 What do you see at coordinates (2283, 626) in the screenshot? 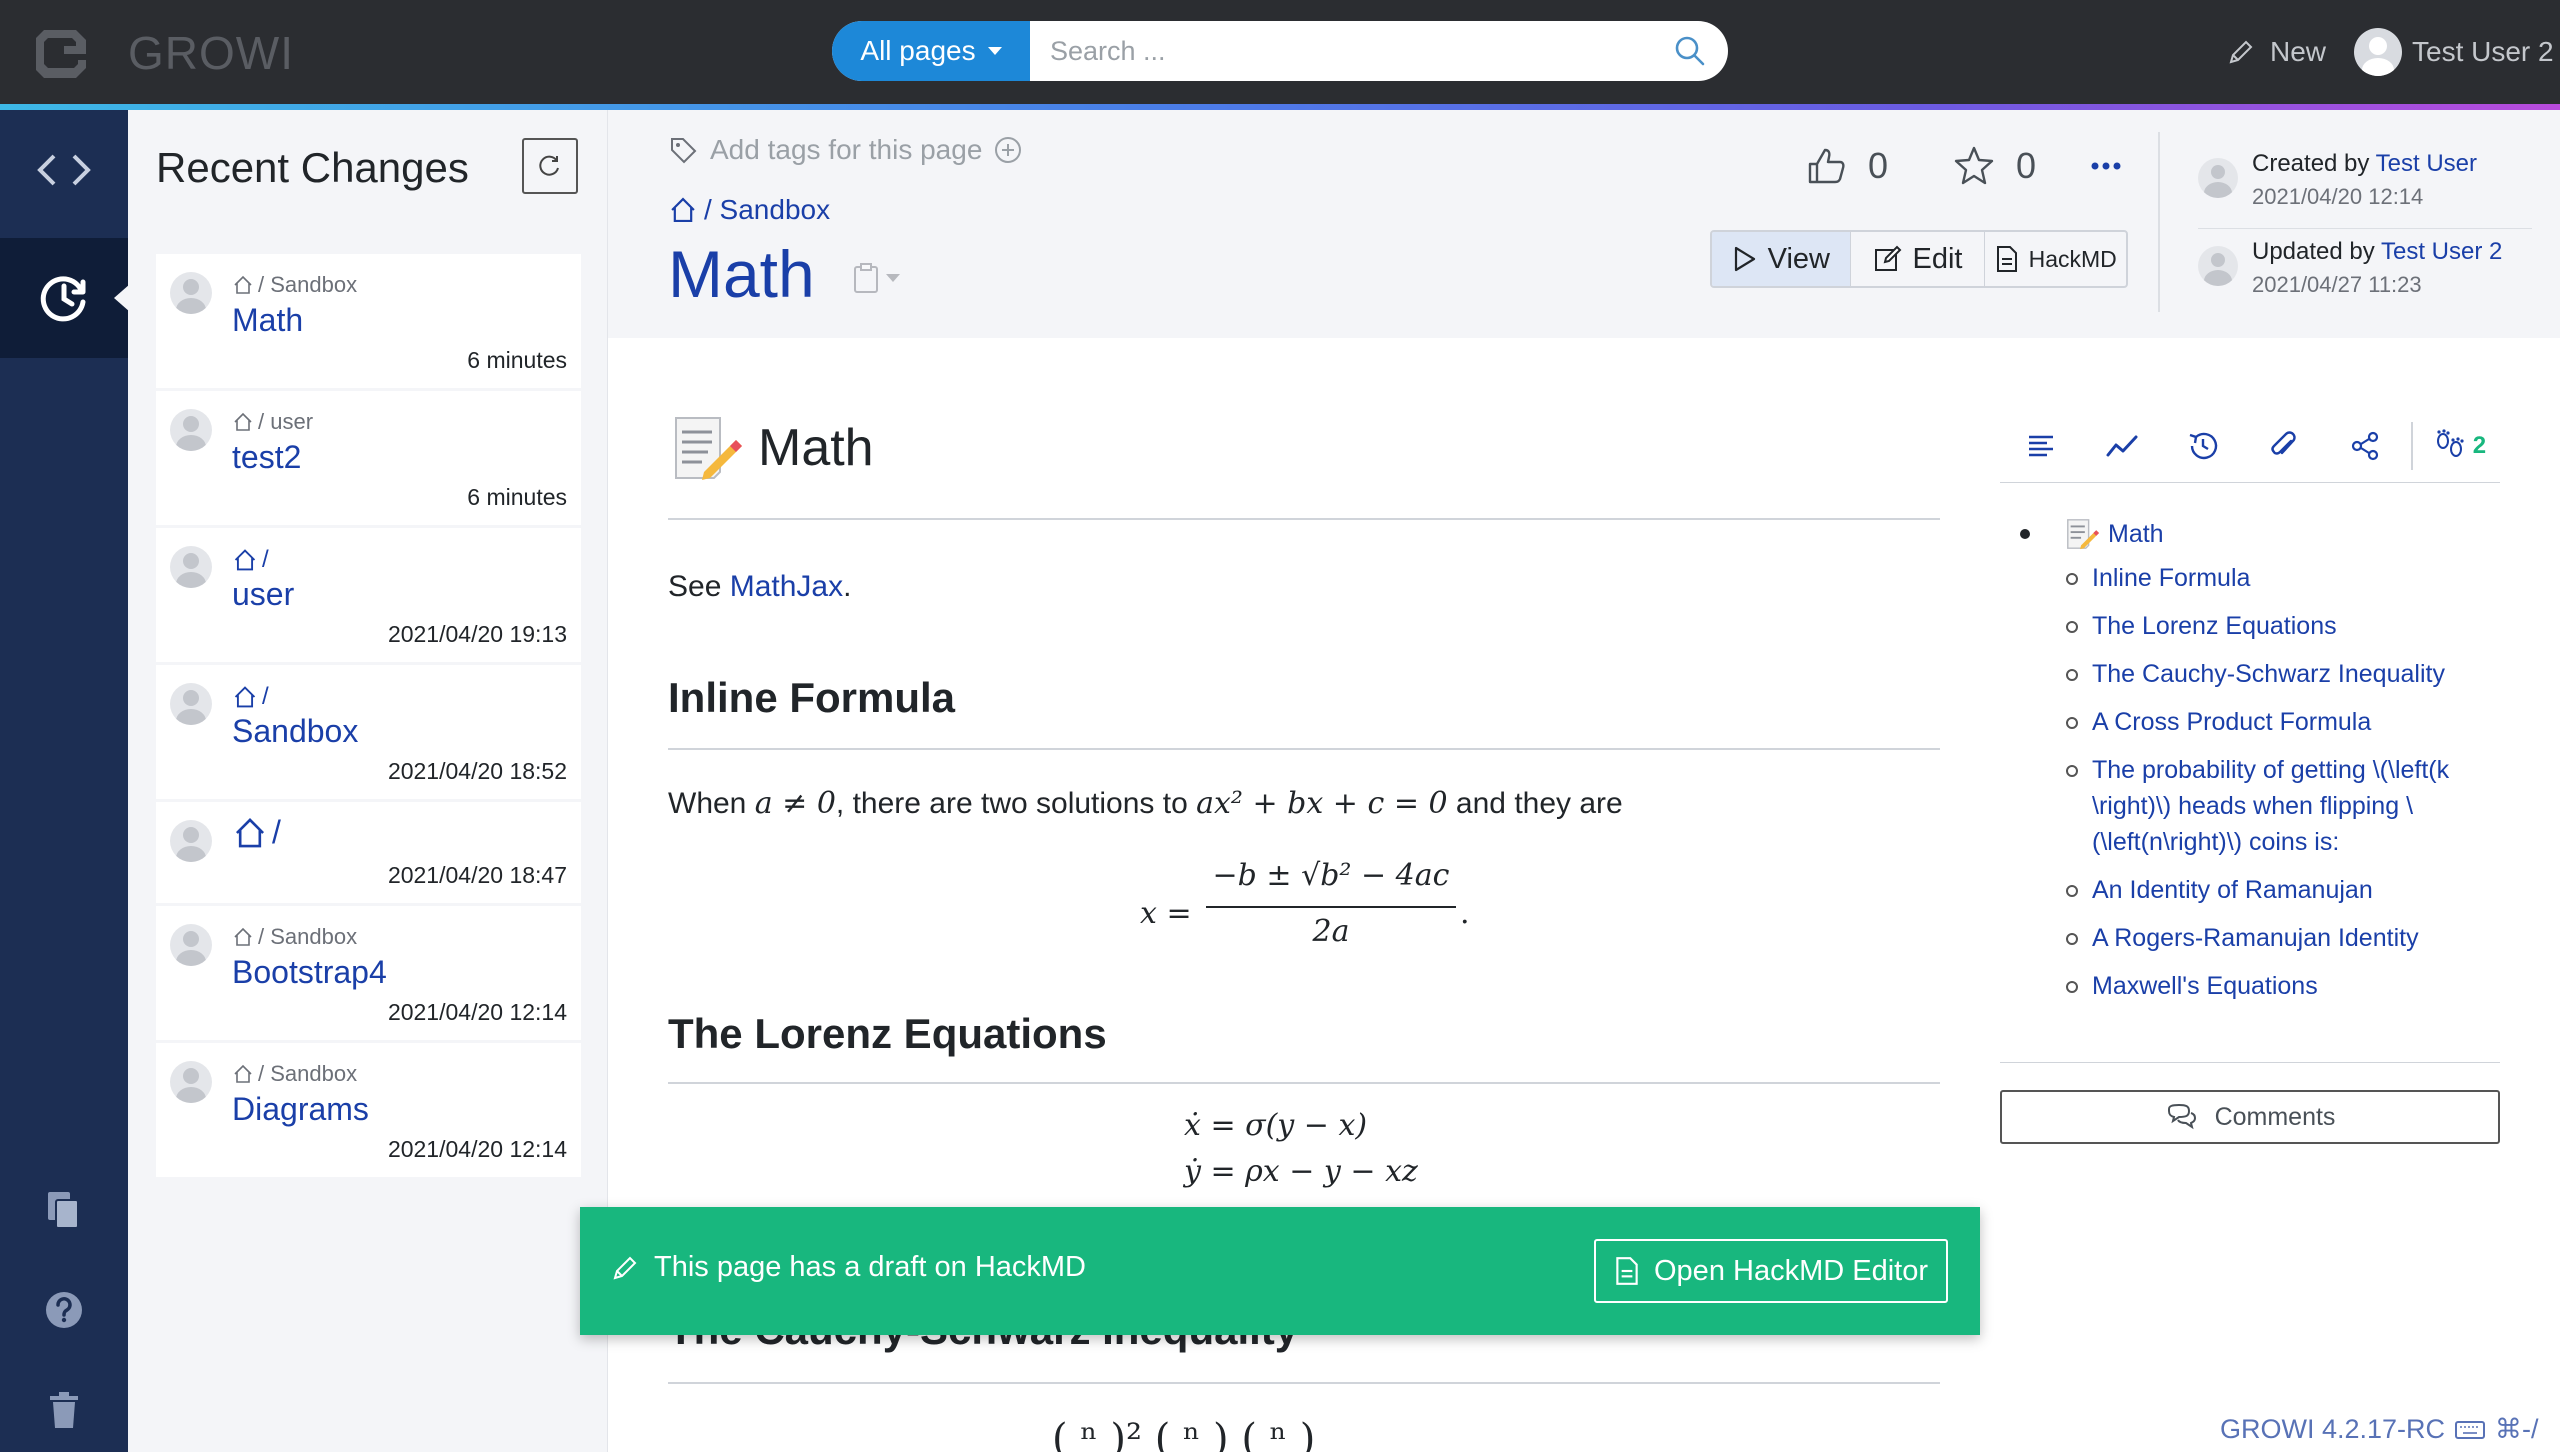
I see `toc-item: The Lorenz Equations` at bounding box center [2283, 626].